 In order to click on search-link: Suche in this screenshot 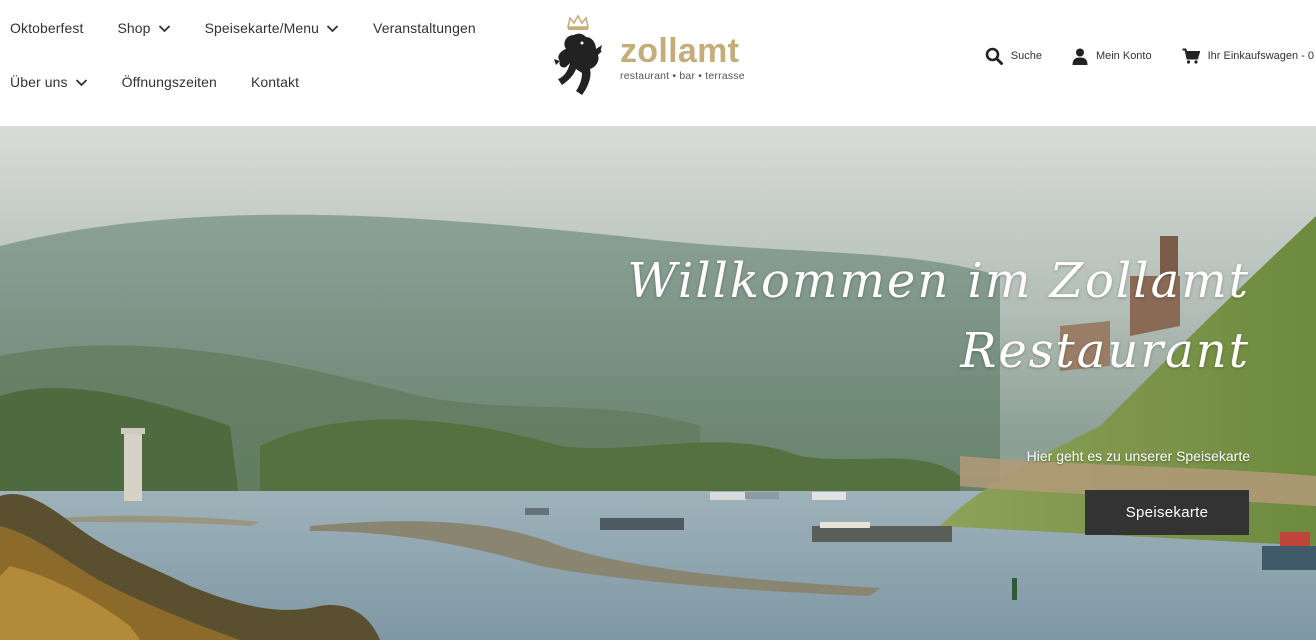, I will do `click(1013, 56)`.